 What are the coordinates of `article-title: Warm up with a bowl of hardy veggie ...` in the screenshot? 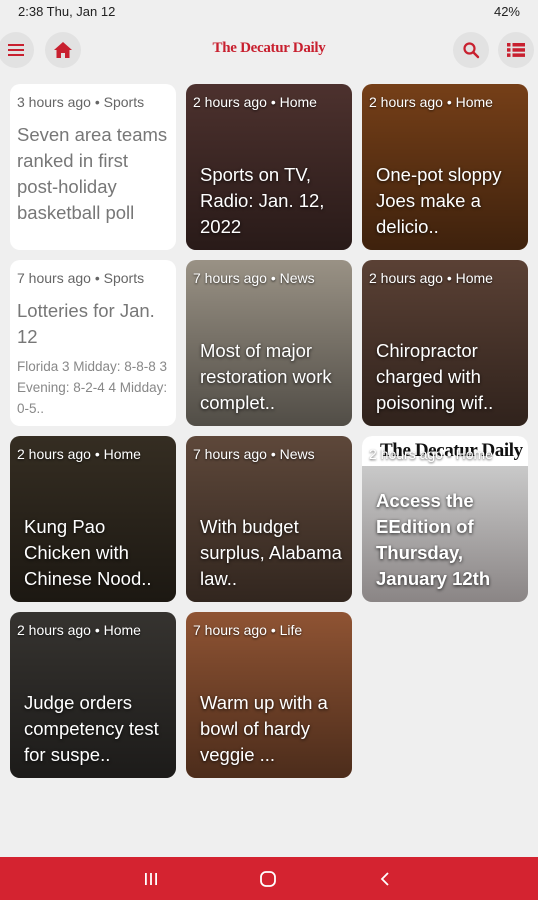 It's located at (264, 728).